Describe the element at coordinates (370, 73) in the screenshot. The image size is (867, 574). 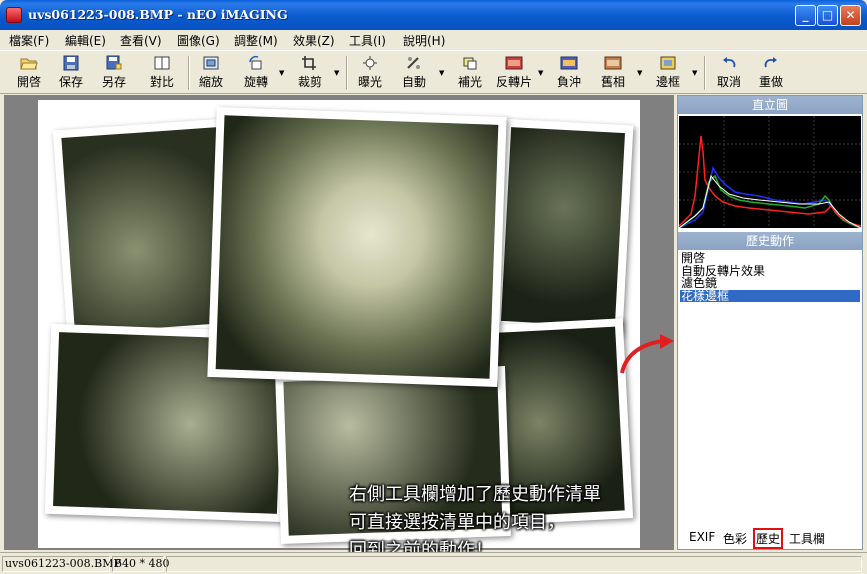
I see `exposure-button: 曝光` at that location.